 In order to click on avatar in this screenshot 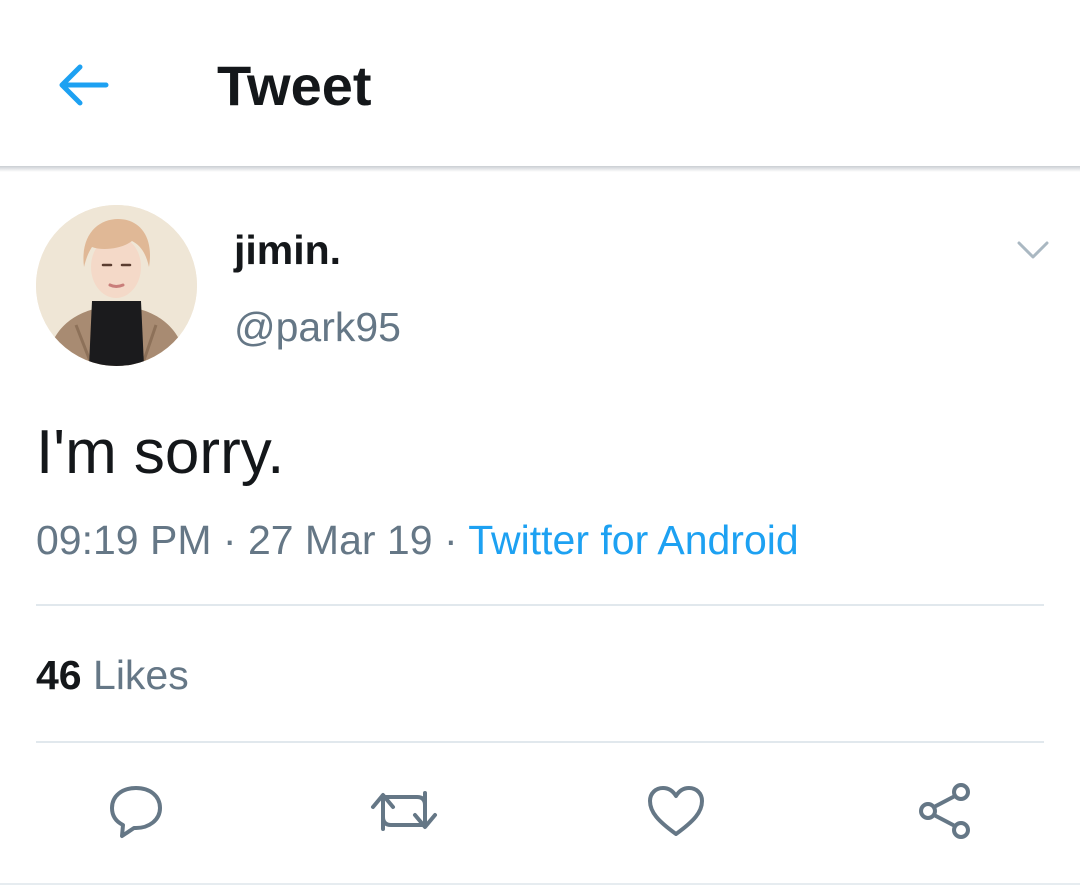, I will do `click(116, 285)`.